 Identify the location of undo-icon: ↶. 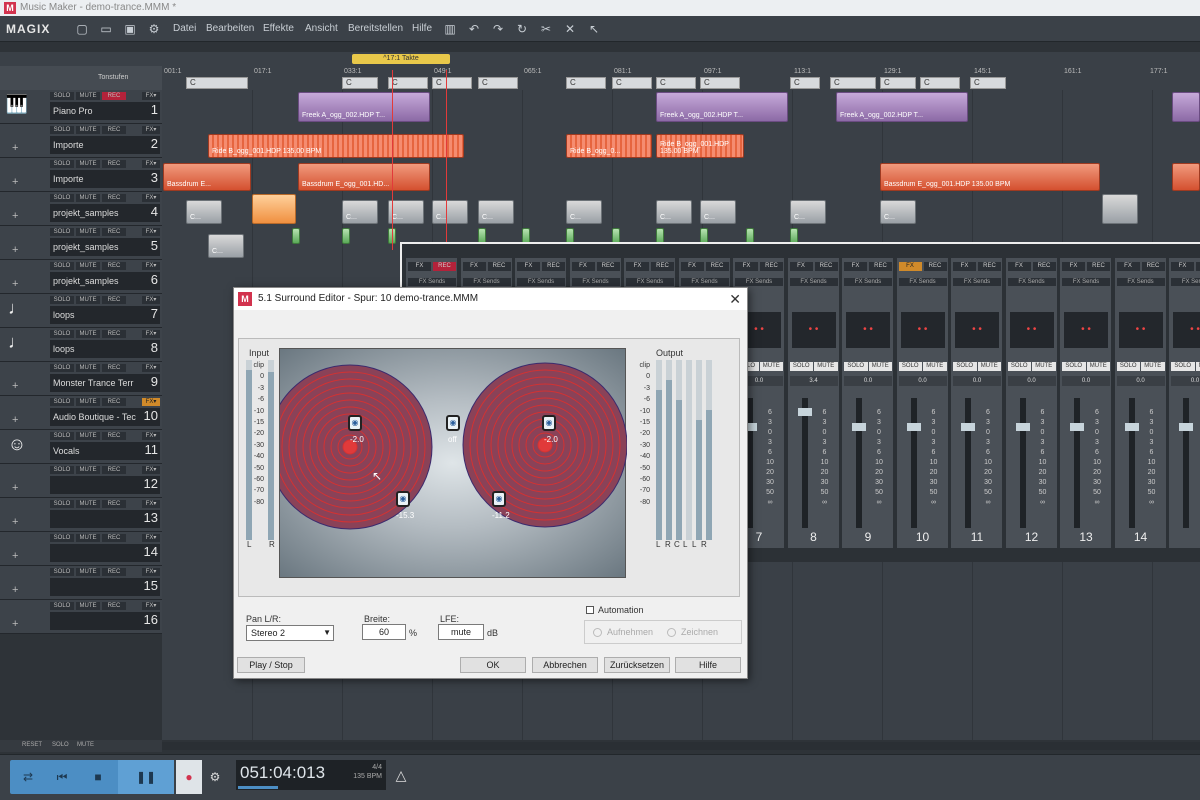
(474, 29).